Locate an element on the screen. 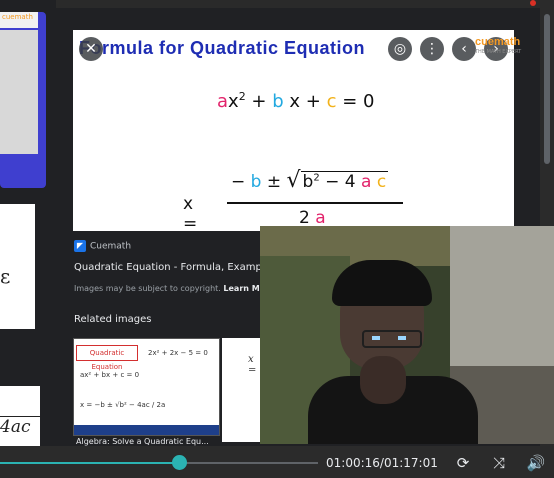 The image size is (554, 478). source-page-title: Quadratic Equation - Formula, Examp is located at coordinates (168, 267).